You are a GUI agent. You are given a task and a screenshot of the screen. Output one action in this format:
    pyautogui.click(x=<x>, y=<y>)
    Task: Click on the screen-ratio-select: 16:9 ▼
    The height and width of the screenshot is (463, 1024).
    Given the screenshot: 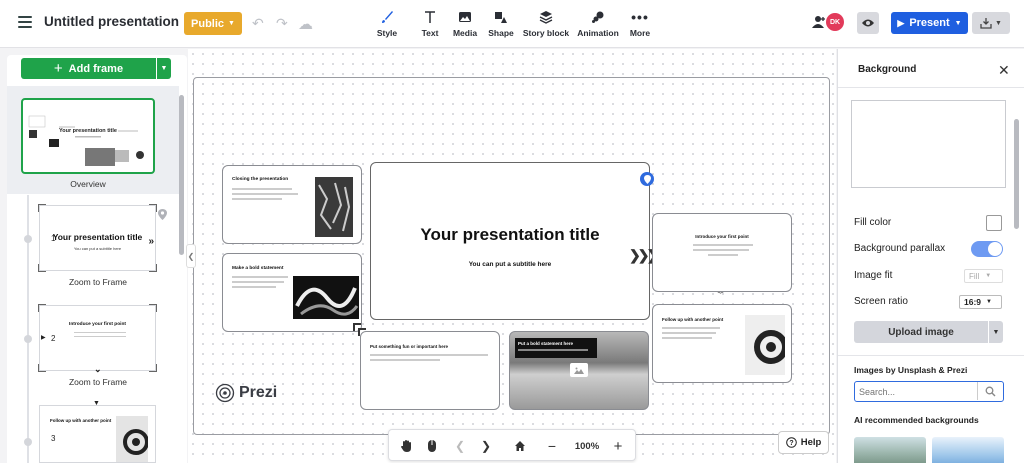 What is the action you would take?
    pyautogui.click(x=980, y=302)
    